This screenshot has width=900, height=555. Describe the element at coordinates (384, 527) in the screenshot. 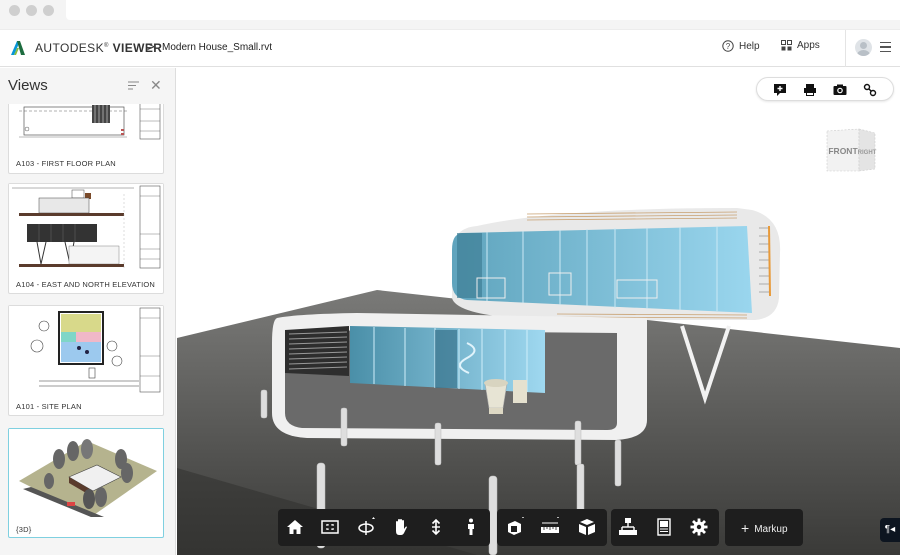

I see `navigation-toolbar` at that location.